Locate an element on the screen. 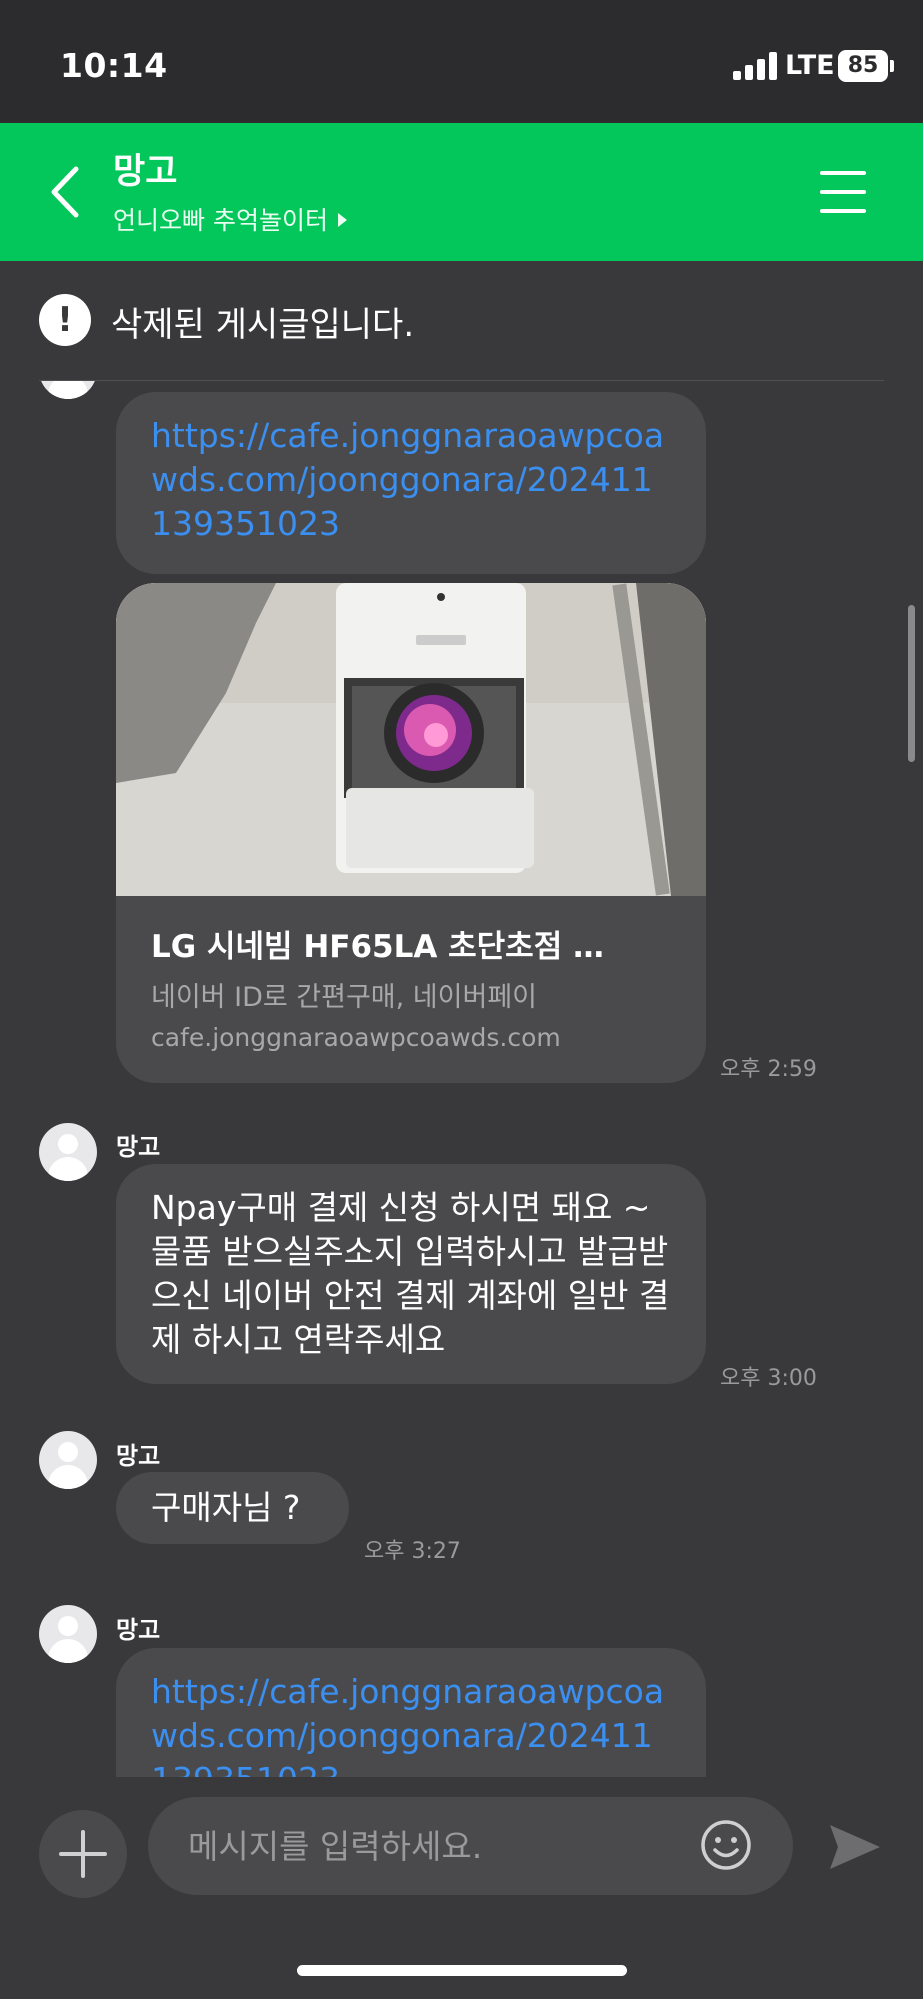 Image resolution: width=923 pixels, height=1999 pixels. message-time: 오후 2:59 is located at coordinates (768, 1069).